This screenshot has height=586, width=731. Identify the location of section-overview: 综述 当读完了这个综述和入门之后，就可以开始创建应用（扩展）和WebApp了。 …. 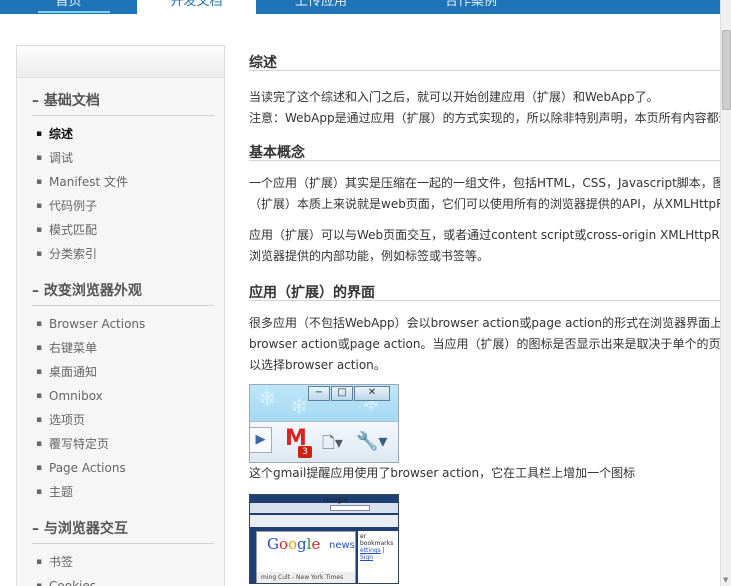
(484, 87).